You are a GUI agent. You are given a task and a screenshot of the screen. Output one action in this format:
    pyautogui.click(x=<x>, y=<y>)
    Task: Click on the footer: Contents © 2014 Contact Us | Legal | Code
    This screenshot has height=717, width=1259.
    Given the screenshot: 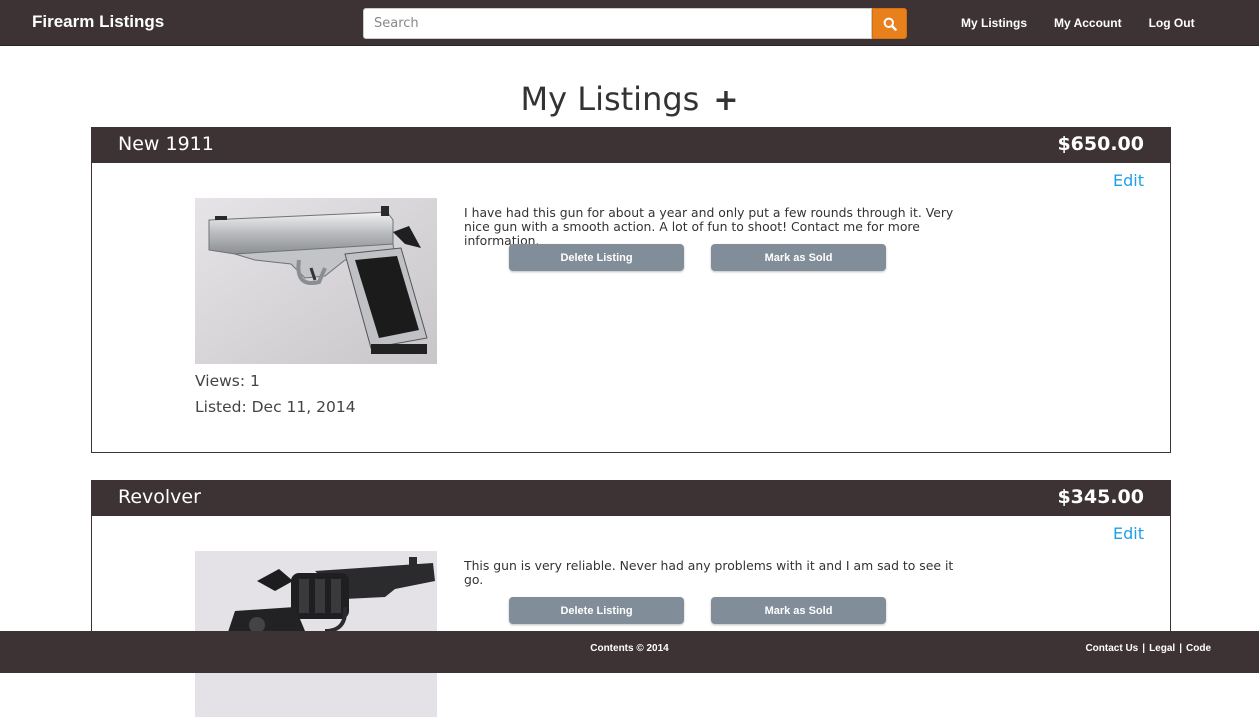 What is the action you would take?
    pyautogui.click(x=629, y=652)
    